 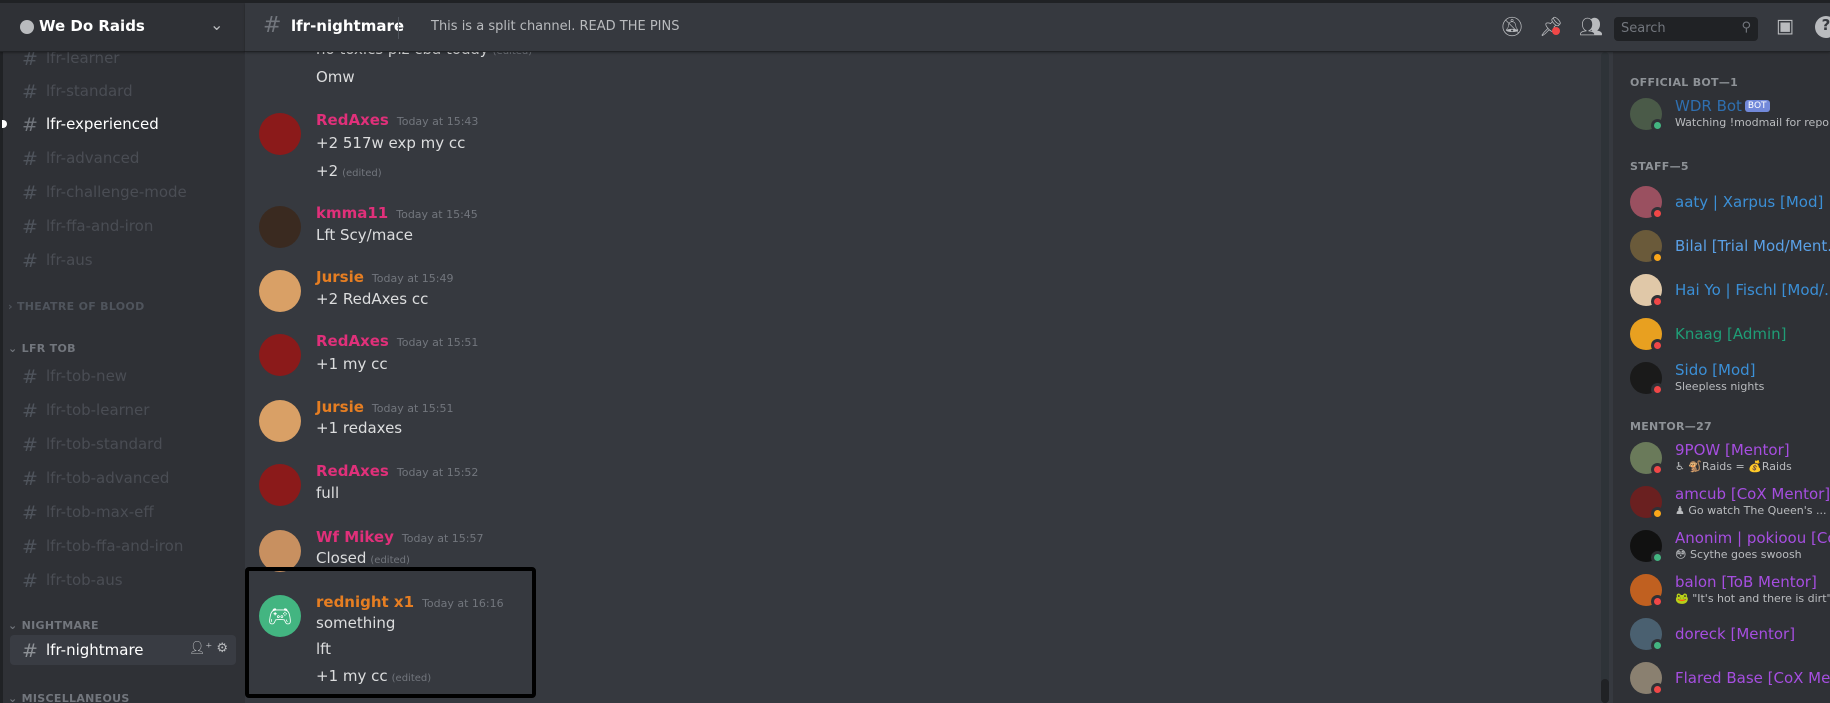 What do you see at coordinates (1730, 378) in the screenshot?
I see `member-item: Sido [Mod] Sleepless nights` at bounding box center [1730, 378].